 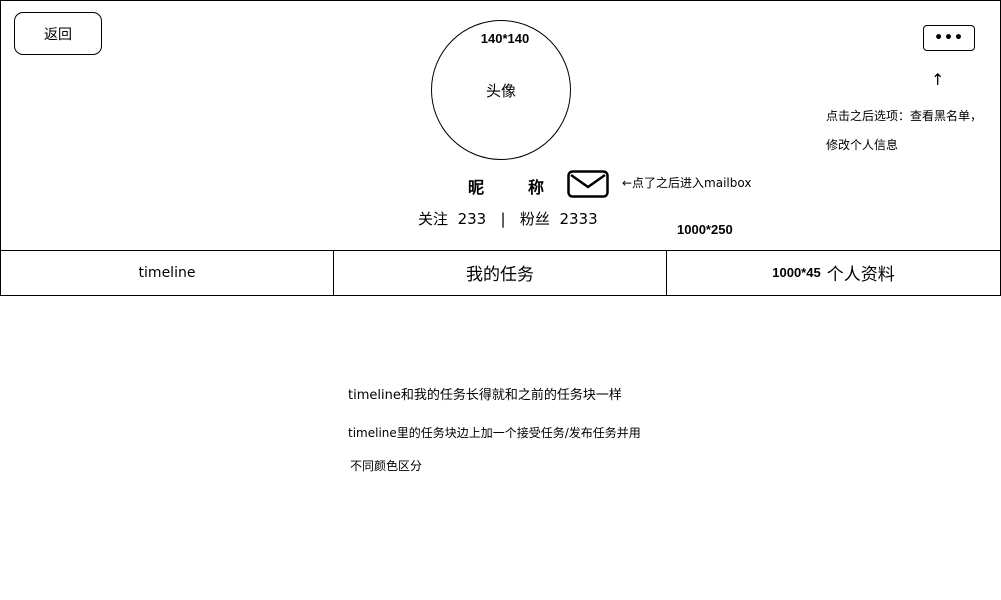 I want to click on following-link: 关注 233, so click(x=452, y=218).